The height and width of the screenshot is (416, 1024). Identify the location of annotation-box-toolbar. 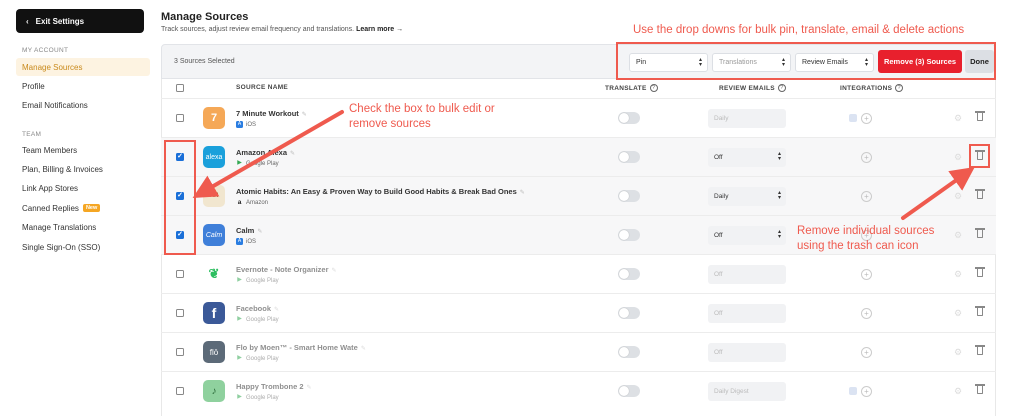
(806, 61).